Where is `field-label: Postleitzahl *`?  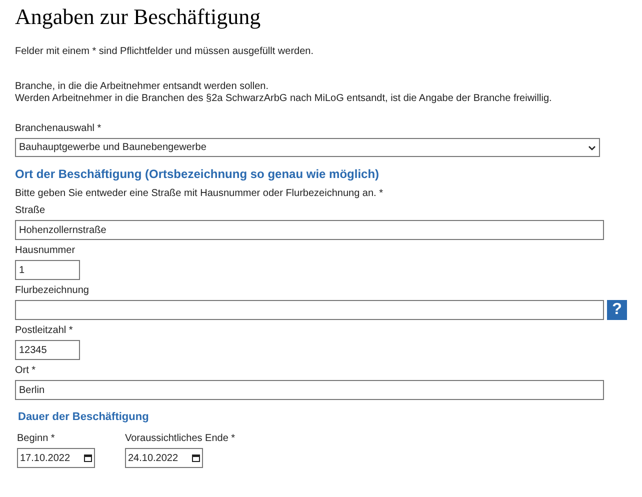 field-label: Postleitzahl * is located at coordinates (44, 331).